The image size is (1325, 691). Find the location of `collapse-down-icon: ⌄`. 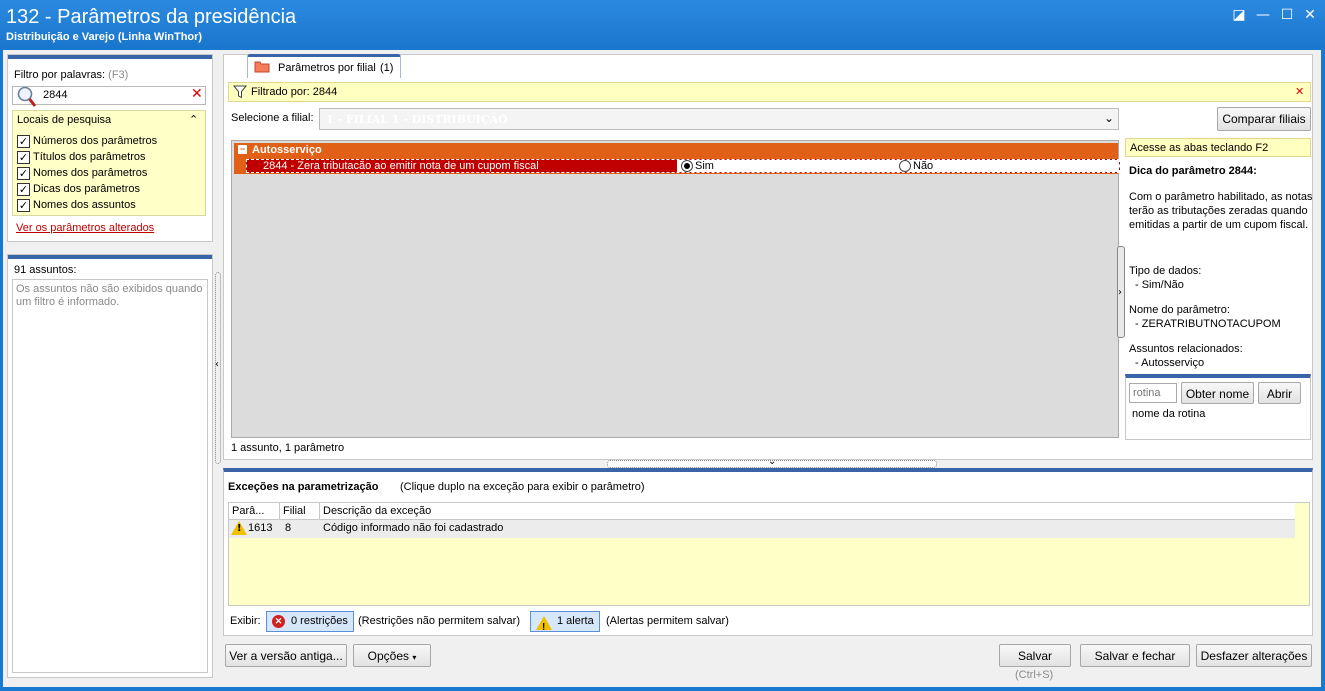

collapse-down-icon: ⌄ is located at coordinates (772, 461).